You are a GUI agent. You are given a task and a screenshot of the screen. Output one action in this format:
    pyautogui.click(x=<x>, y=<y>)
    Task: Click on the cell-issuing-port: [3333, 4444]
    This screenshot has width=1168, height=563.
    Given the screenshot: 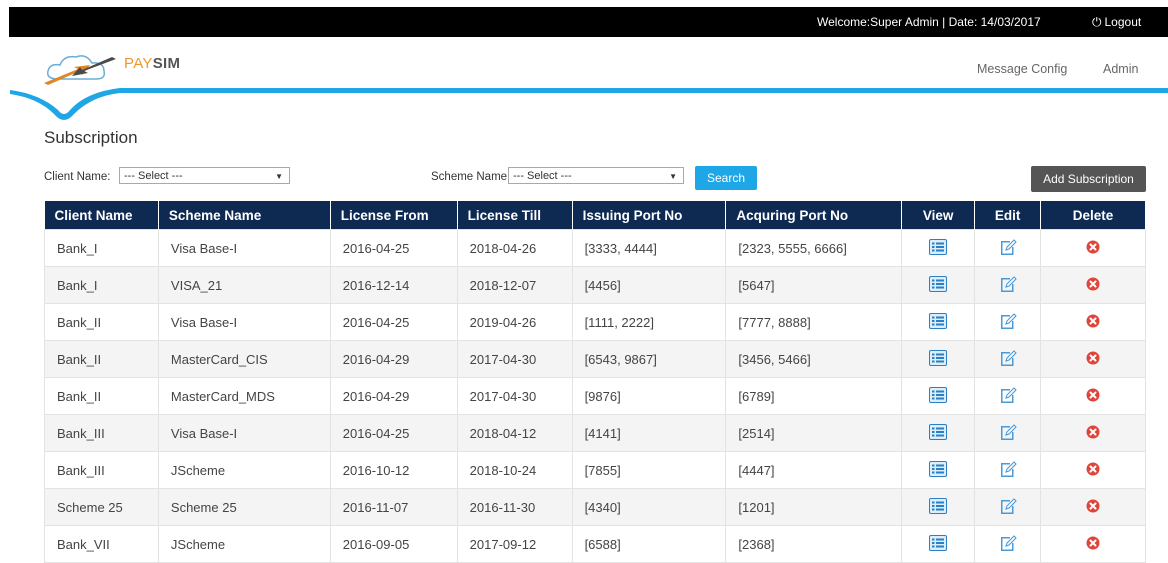 What is the action you would take?
    pyautogui.click(x=649, y=248)
    